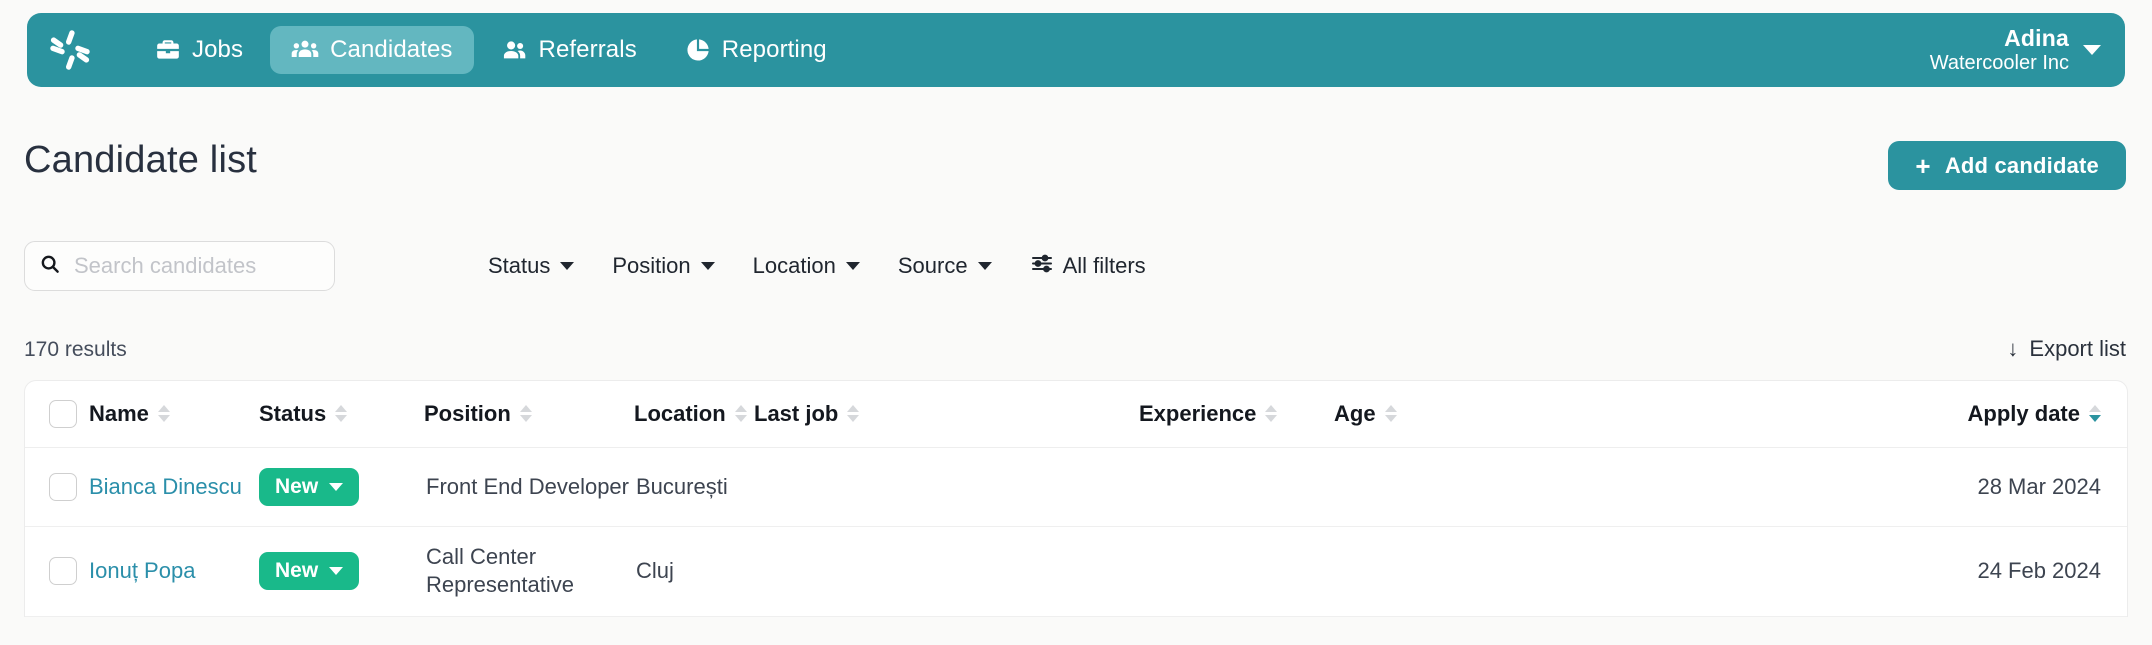  What do you see at coordinates (525, 414) in the screenshot?
I see `sort-toggle-position` at bounding box center [525, 414].